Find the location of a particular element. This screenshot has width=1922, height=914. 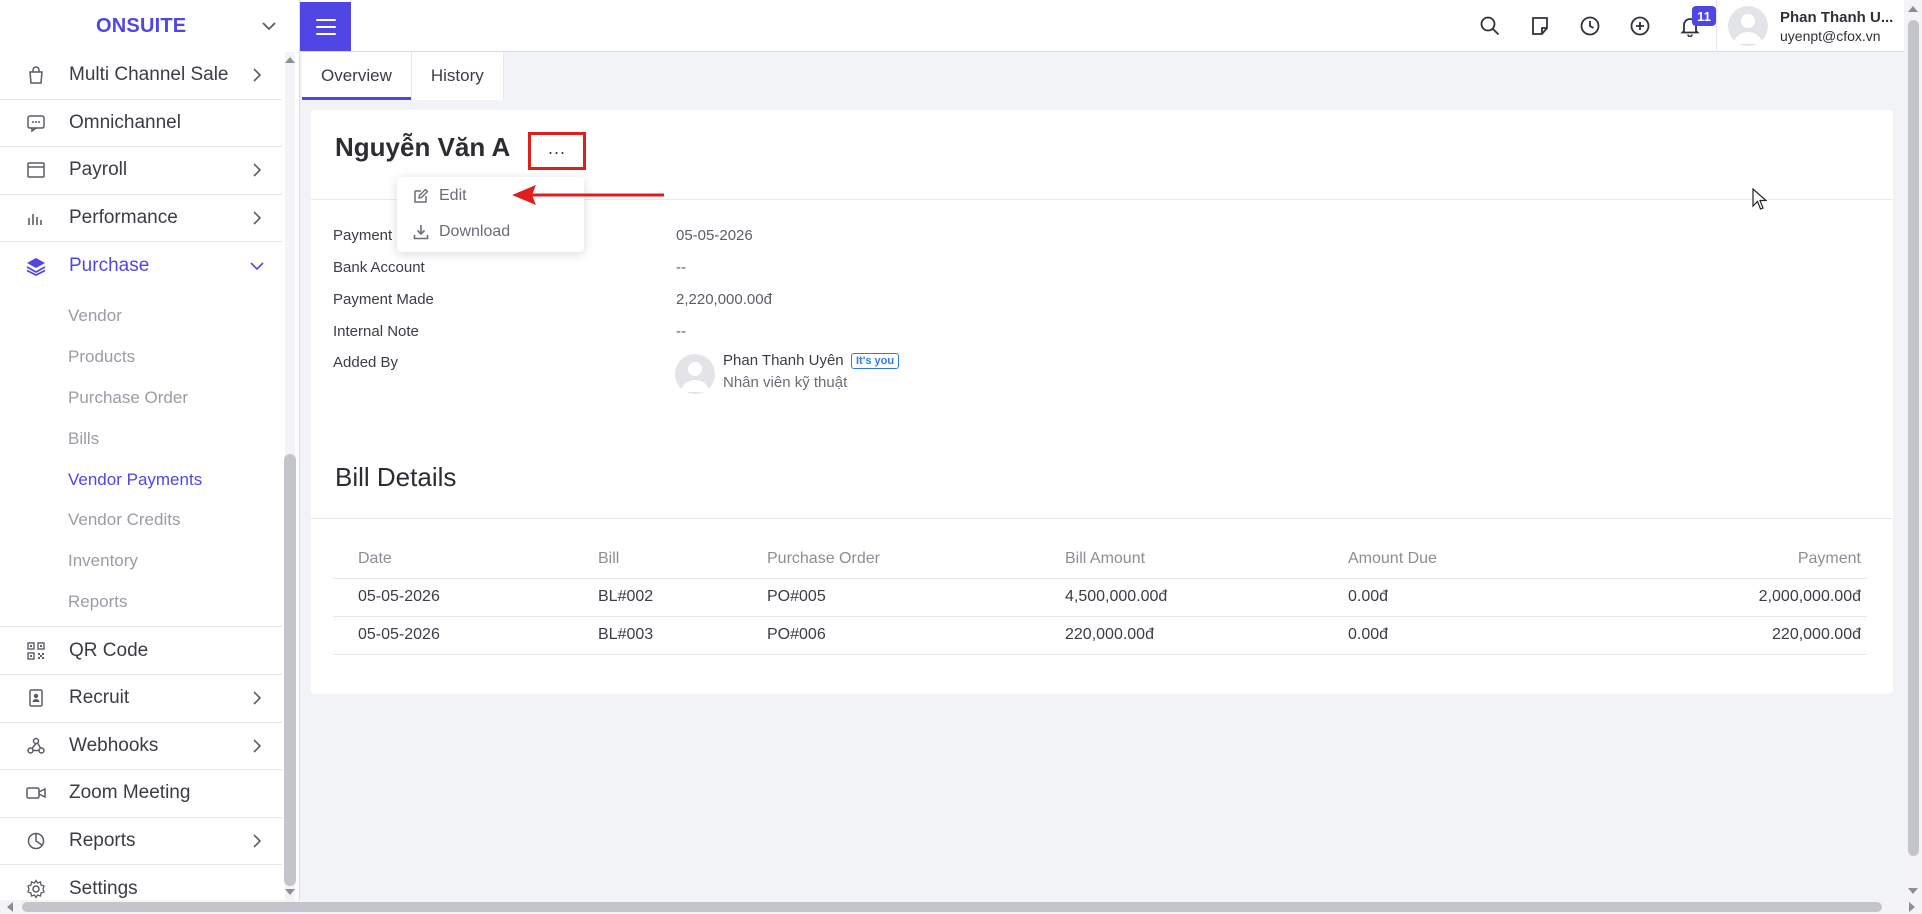

submenu-item-bills: Bills is located at coordinates (141, 438).